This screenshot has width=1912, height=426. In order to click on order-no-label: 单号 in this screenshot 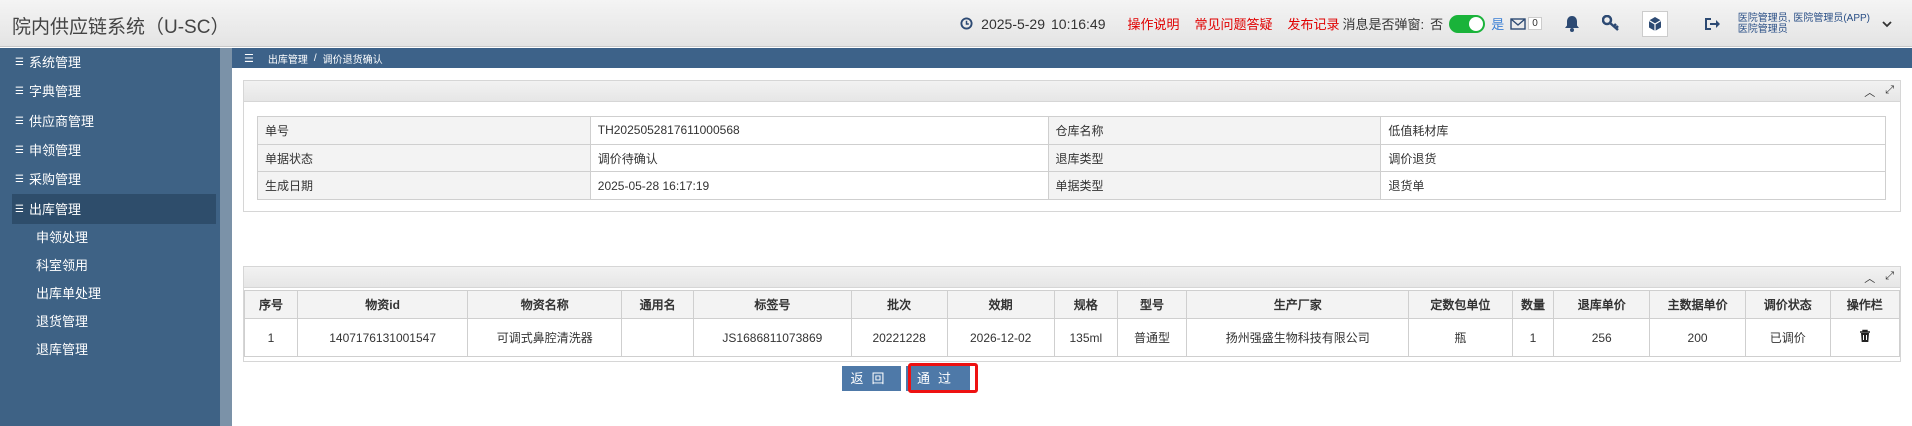, I will do `click(424, 130)`.